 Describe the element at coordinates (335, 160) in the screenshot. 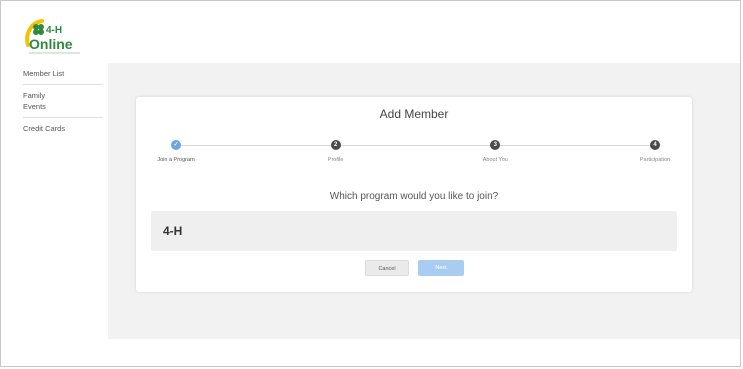

I see `step-2-label: Profile` at that location.